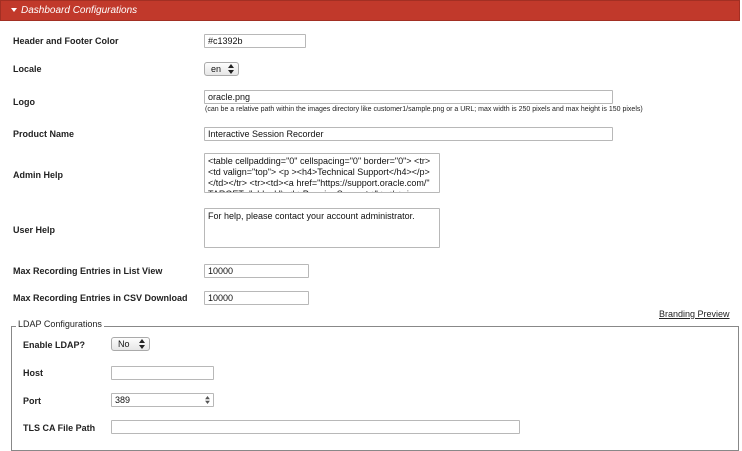  I want to click on admin-help-label: Admin Help, so click(38, 175).